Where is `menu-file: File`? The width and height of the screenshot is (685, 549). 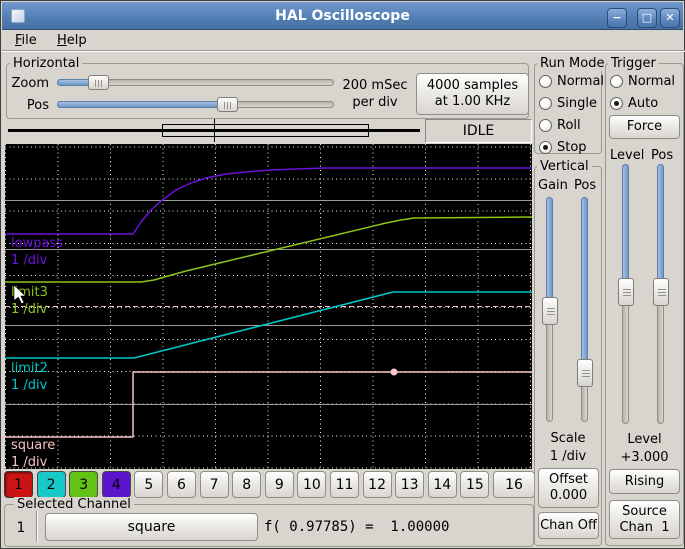
menu-file: File is located at coordinates (26, 40).